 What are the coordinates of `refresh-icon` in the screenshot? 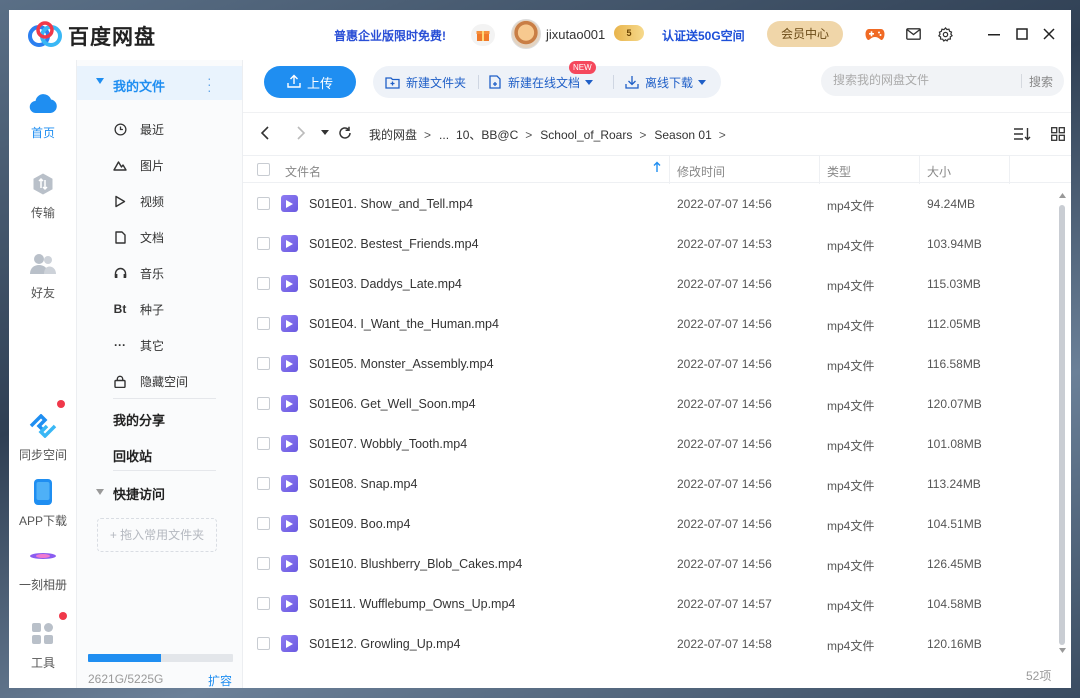 It's located at (345, 133).